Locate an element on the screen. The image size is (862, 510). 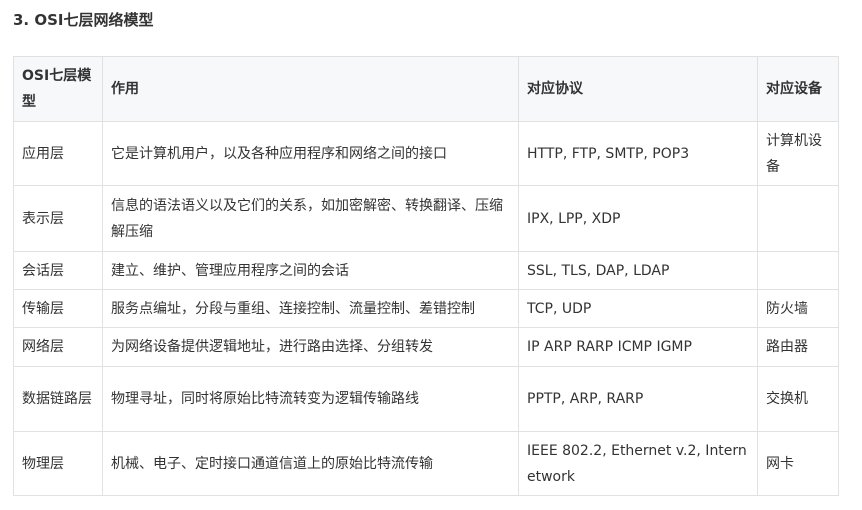
header-osi-layer: OSI七层模型 is located at coordinates (58, 89).